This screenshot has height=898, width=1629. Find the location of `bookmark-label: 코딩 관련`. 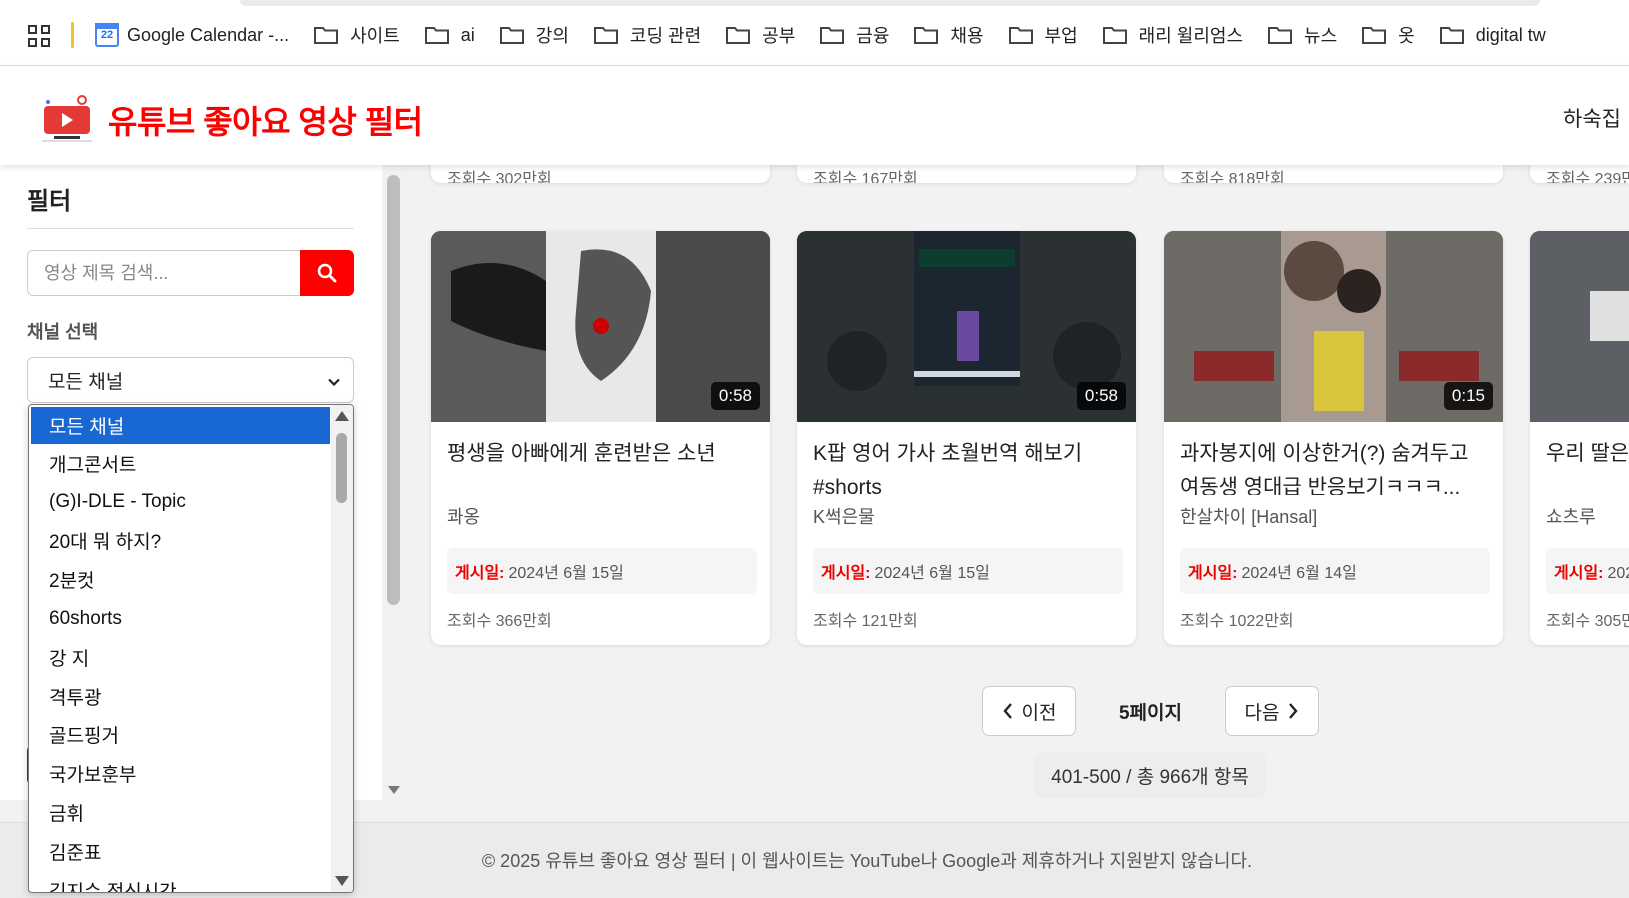

bookmark-label: 코딩 관련 is located at coordinates (665, 36).